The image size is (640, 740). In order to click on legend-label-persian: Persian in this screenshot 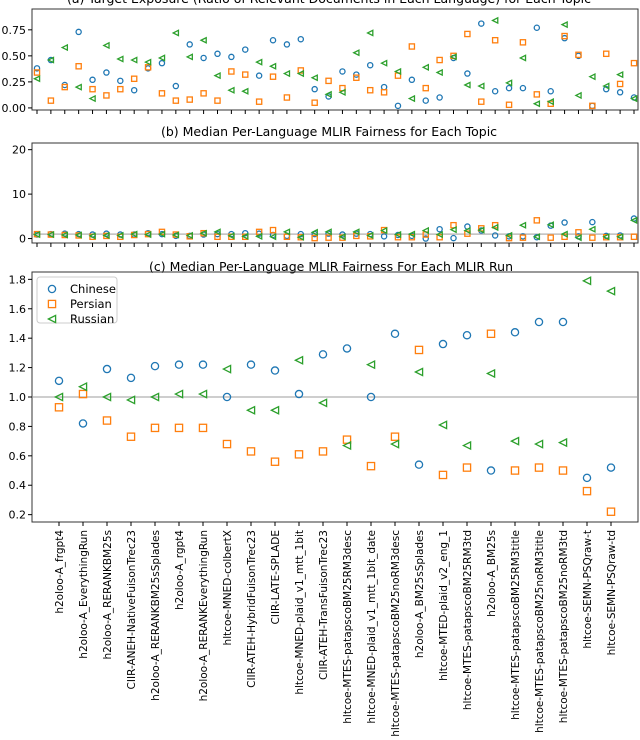, I will do `click(91, 304)`.